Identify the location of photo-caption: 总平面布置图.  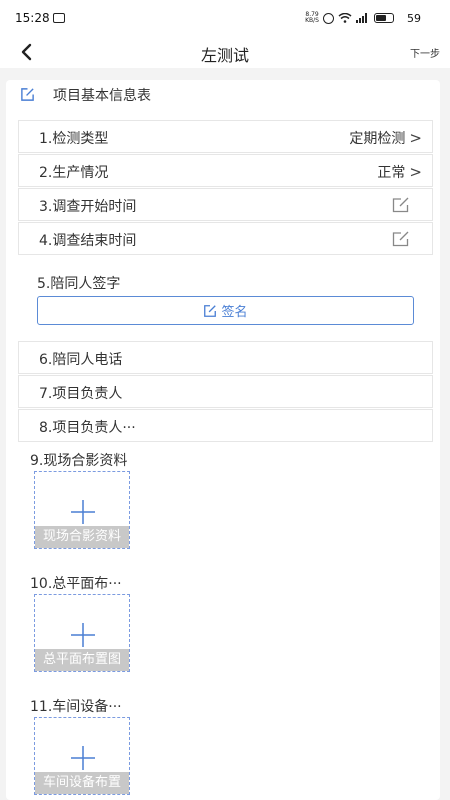
(82, 660).